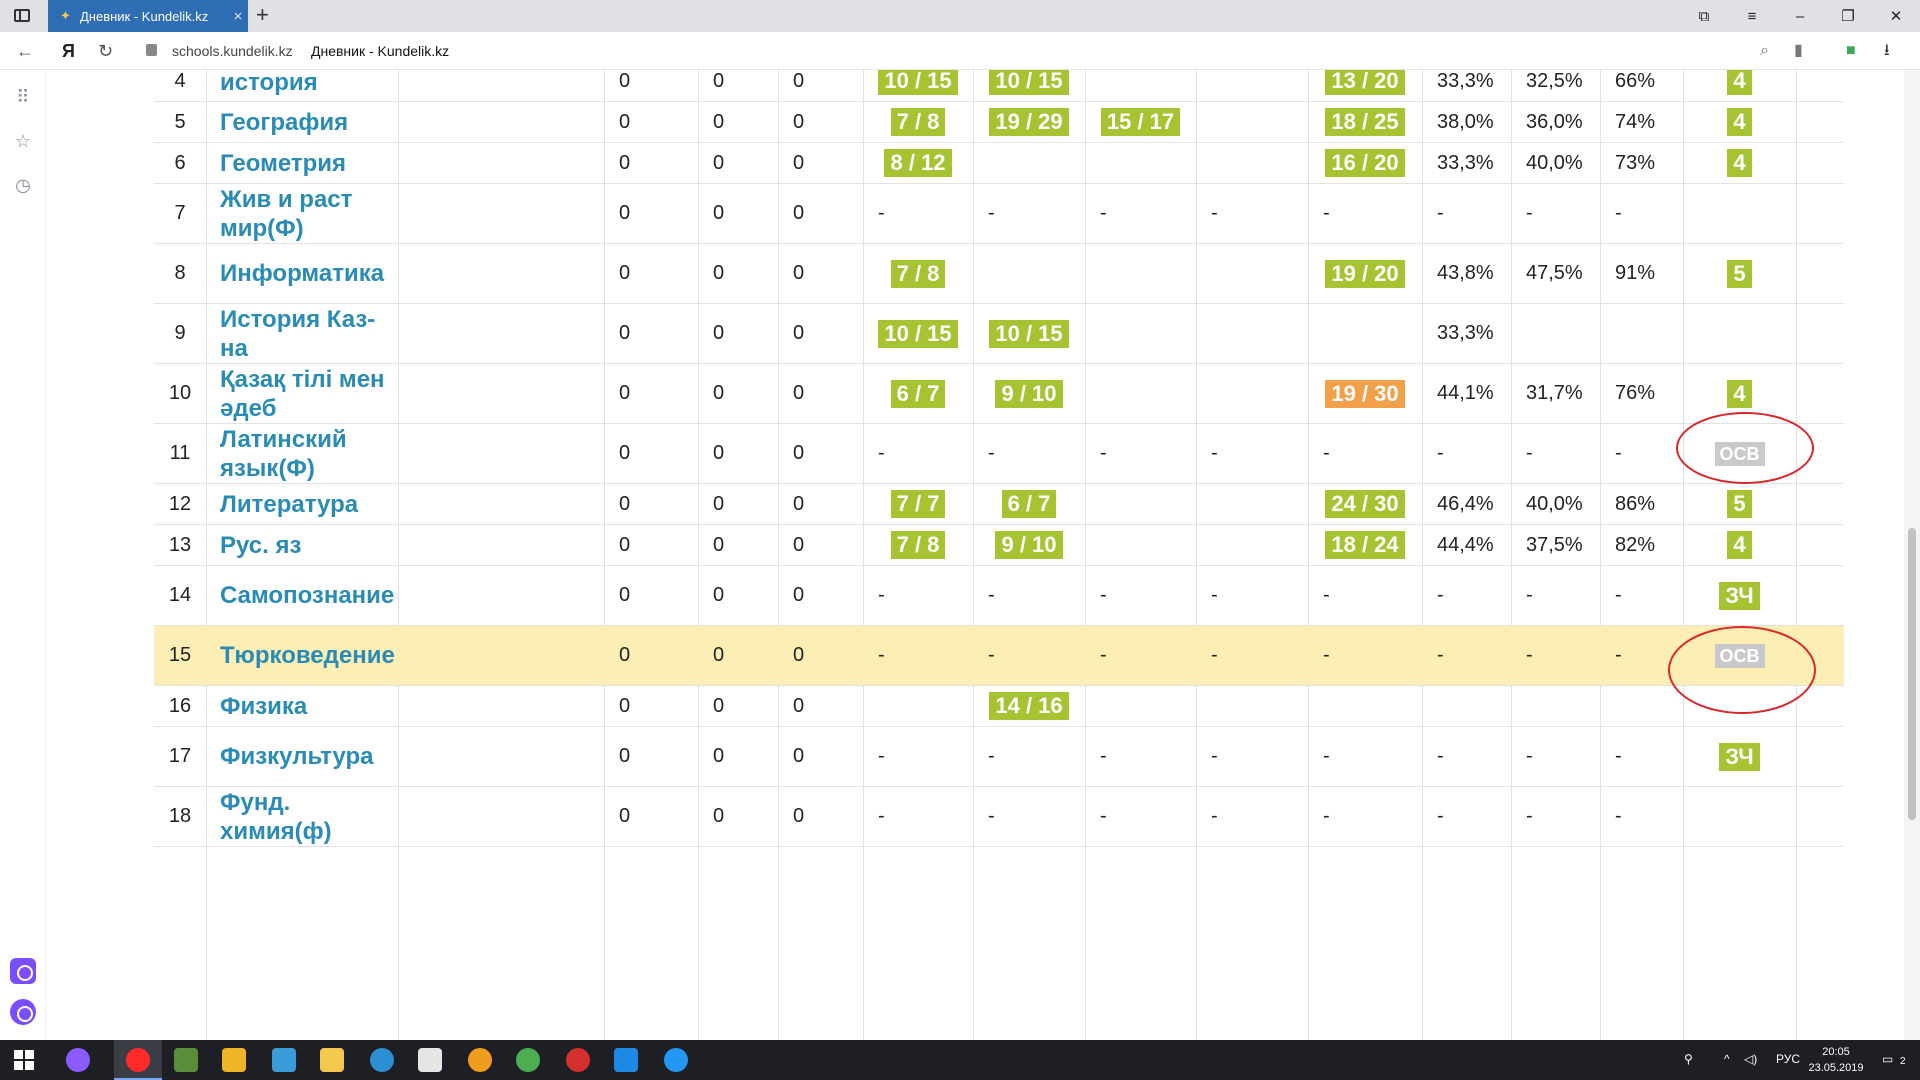 This screenshot has width=1920, height=1080. I want to click on search-icon: ⌕, so click(1764, 51).